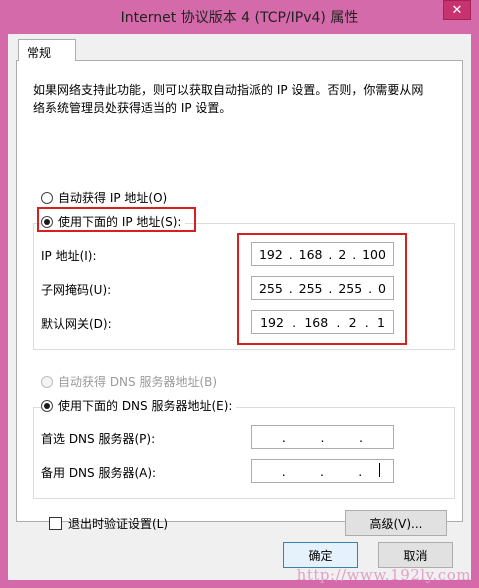  What do you see at coordinates (322, 289) in the screenshot?
I see `highlight-ip-fields` at bounding box center [322, 289].